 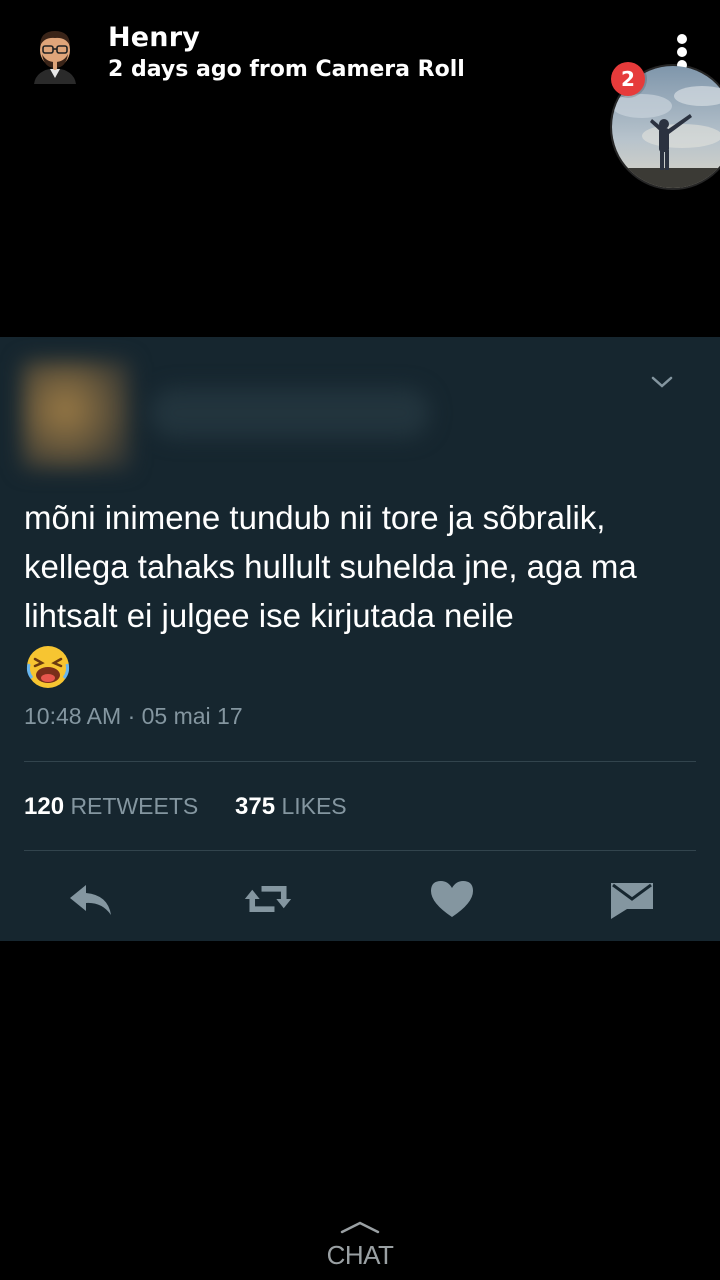 I want to click on retweets-count: 120, so click(x=44, y=806).